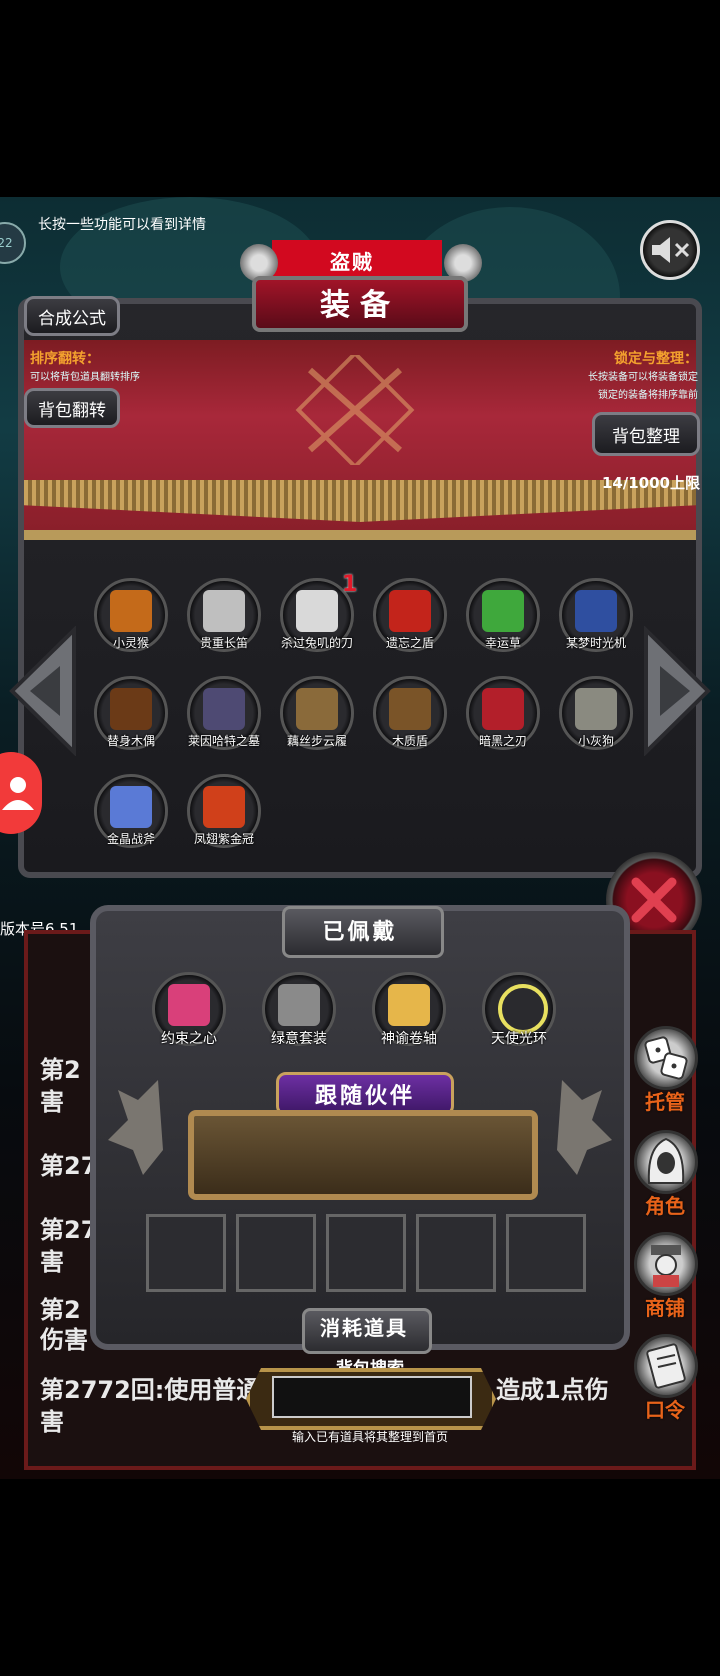 The height and width of the screenshot is (1676, 720). Describe the element at coordinates (372, 1397) in the screenshot. I see `search-input` at that location.